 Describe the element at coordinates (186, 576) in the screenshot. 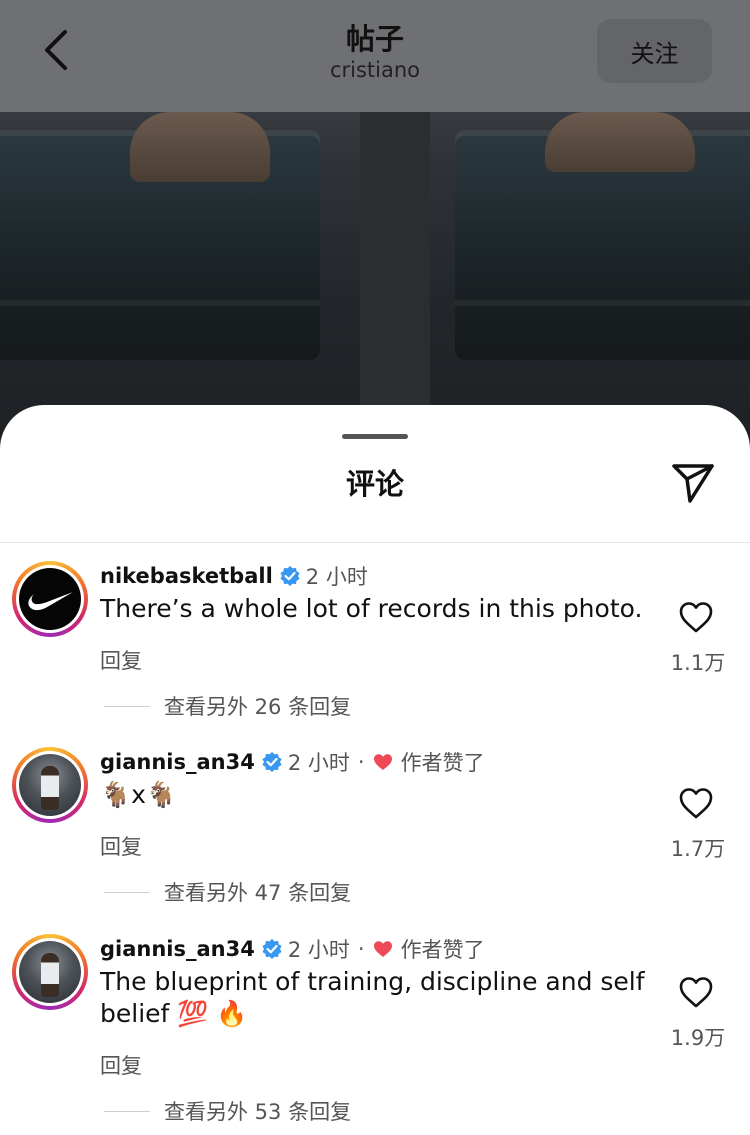

I see `comment-username: nikebasketball` at that location.